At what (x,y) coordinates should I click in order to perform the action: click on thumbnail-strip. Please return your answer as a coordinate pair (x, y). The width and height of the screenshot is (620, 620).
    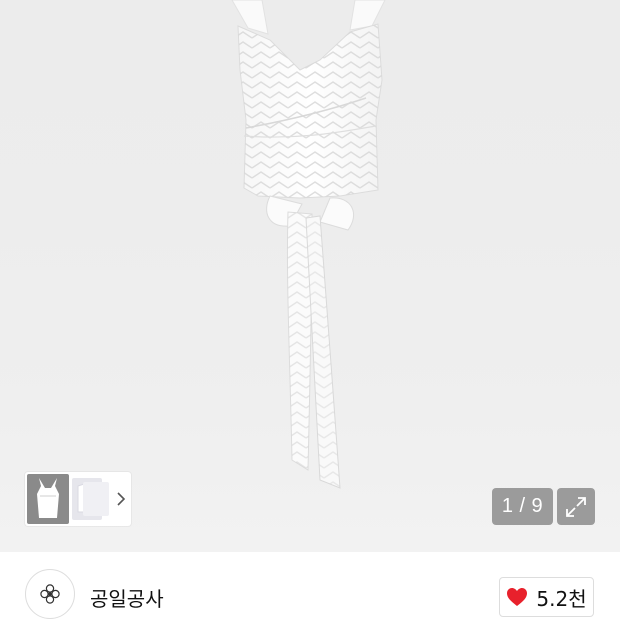
    Looking at the image, I should click on (78, 499).